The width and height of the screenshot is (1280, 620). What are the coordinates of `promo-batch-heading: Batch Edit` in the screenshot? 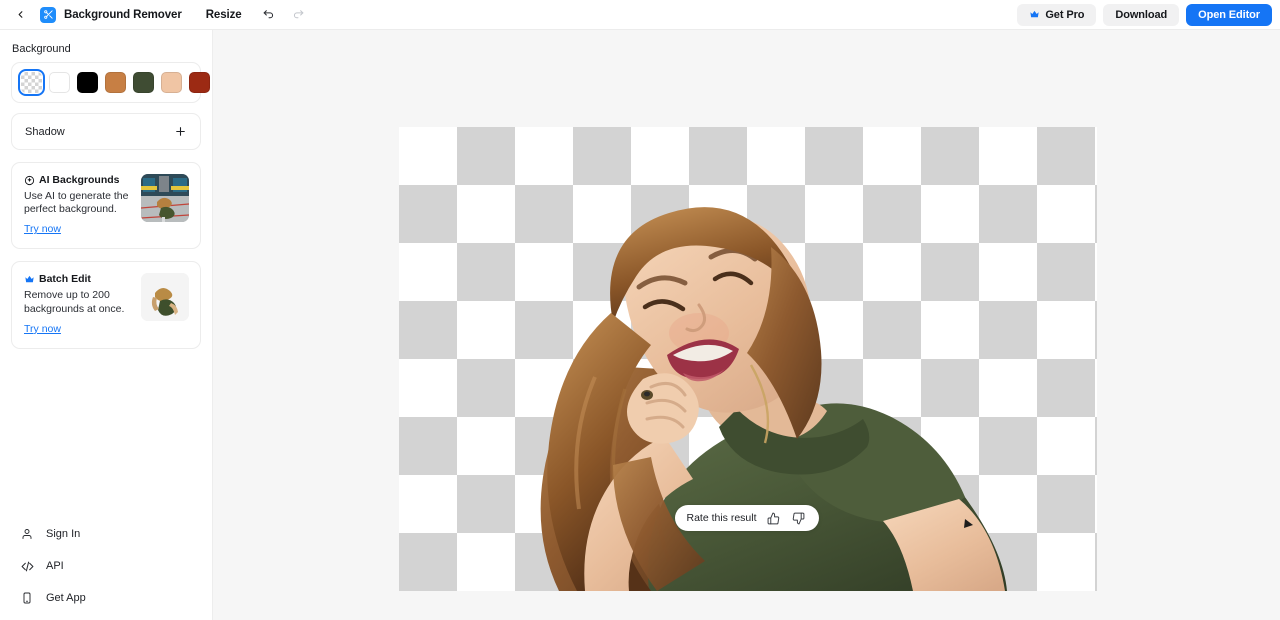 It's located at (78, 279).